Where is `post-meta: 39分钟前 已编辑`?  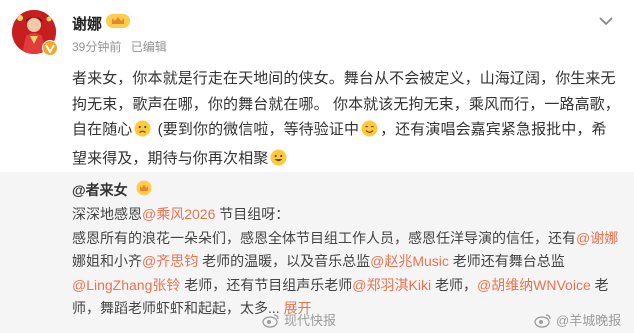
post-meta: 39分钟前 已编辑 is located at coordinates (122, 46).